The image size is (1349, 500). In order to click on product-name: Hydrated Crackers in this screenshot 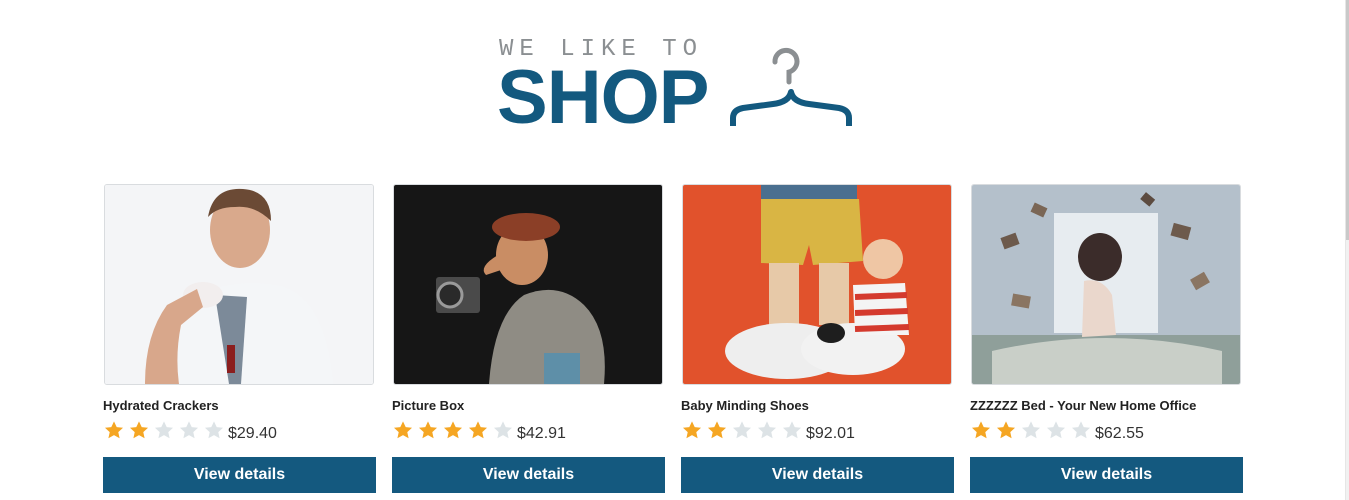, I will do `click(161, 406)`.